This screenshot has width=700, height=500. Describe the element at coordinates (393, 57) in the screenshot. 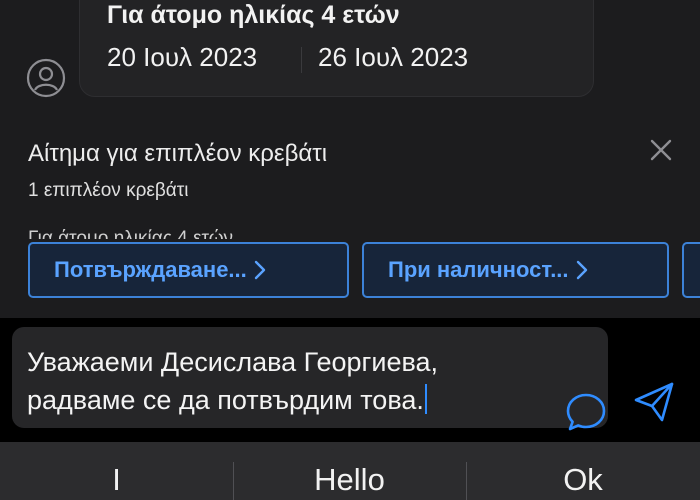

I see `check-out-date: 26 Ιουλ 2023` at that location.